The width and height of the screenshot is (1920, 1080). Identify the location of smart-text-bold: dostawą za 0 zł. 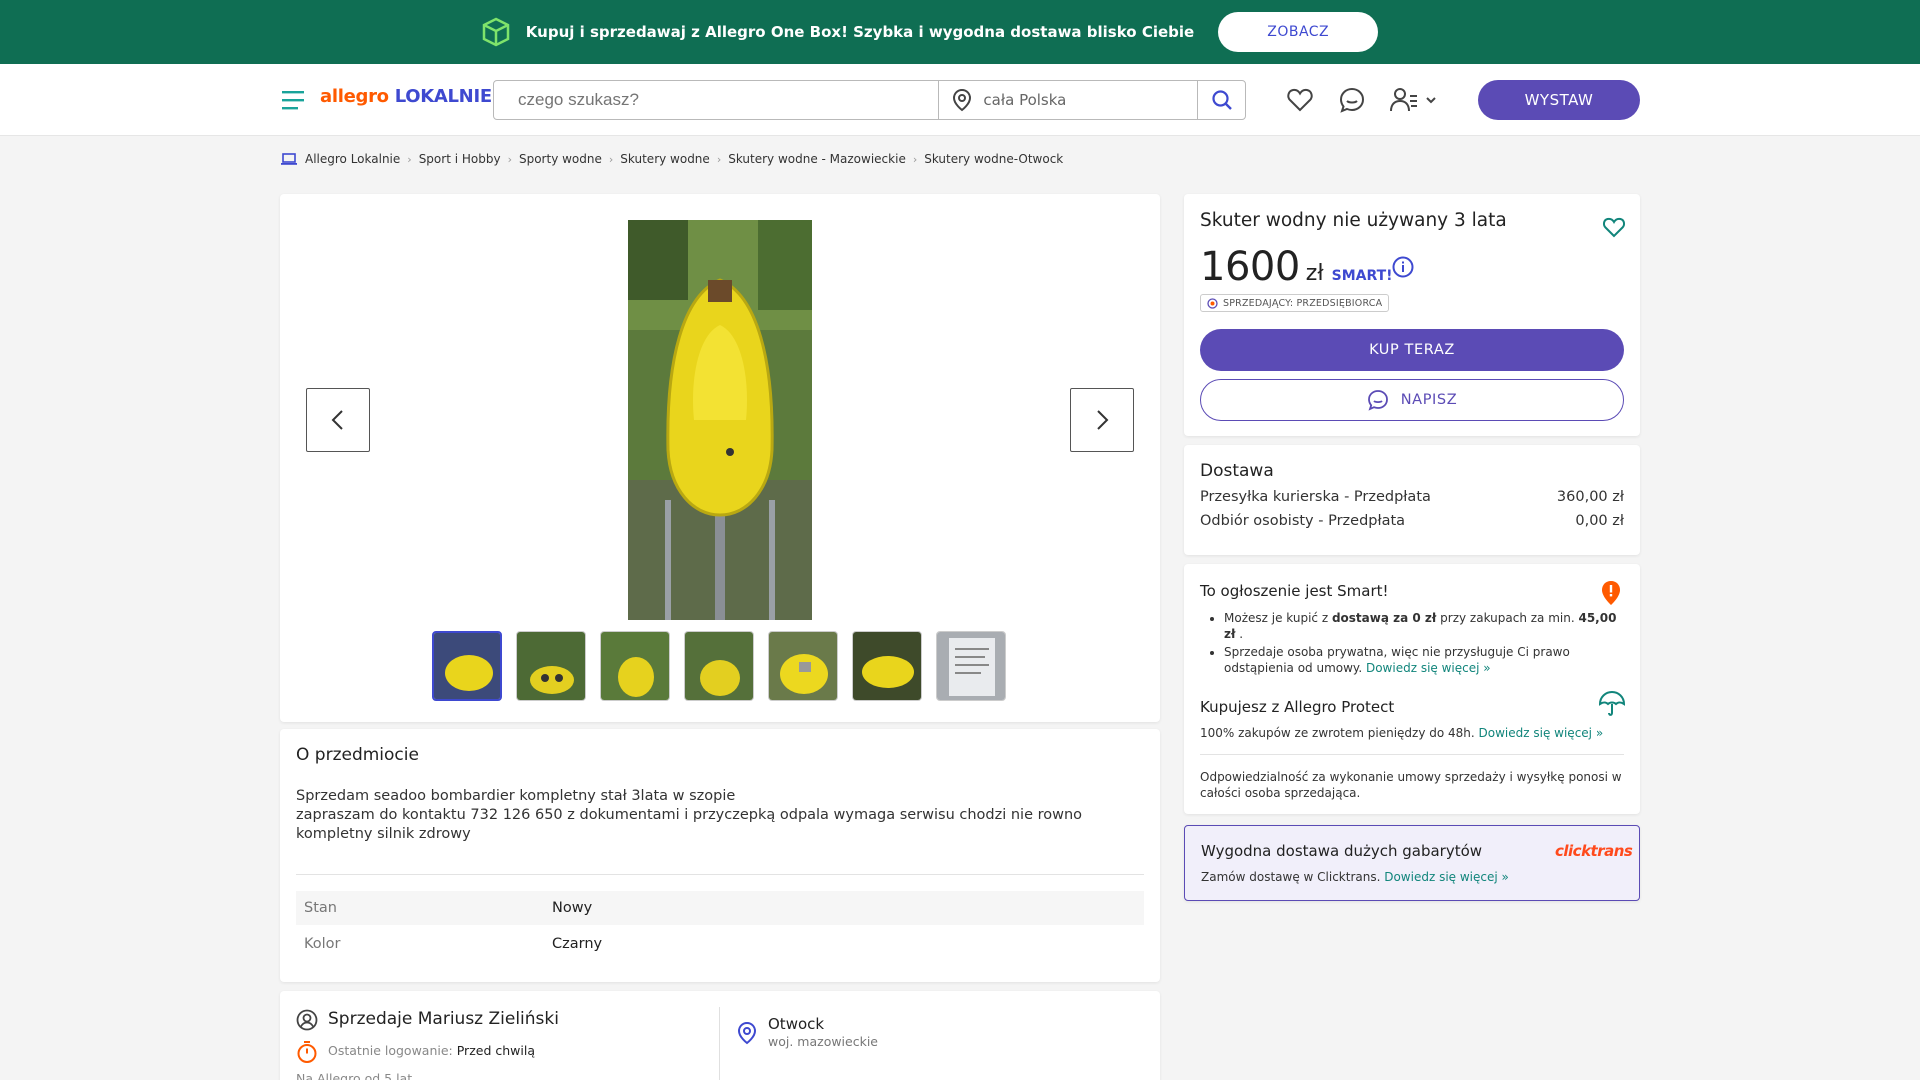
(1384, 618).